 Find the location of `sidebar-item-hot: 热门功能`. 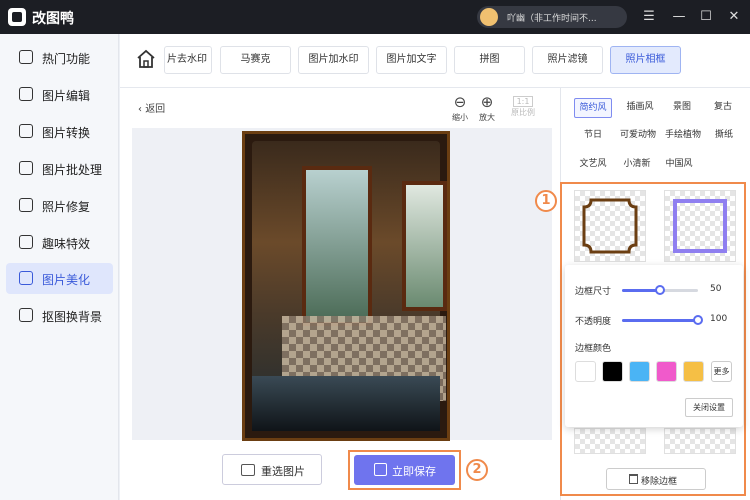

sidebar-item-hot: 热门功能 is located at coordinates (59, 57).